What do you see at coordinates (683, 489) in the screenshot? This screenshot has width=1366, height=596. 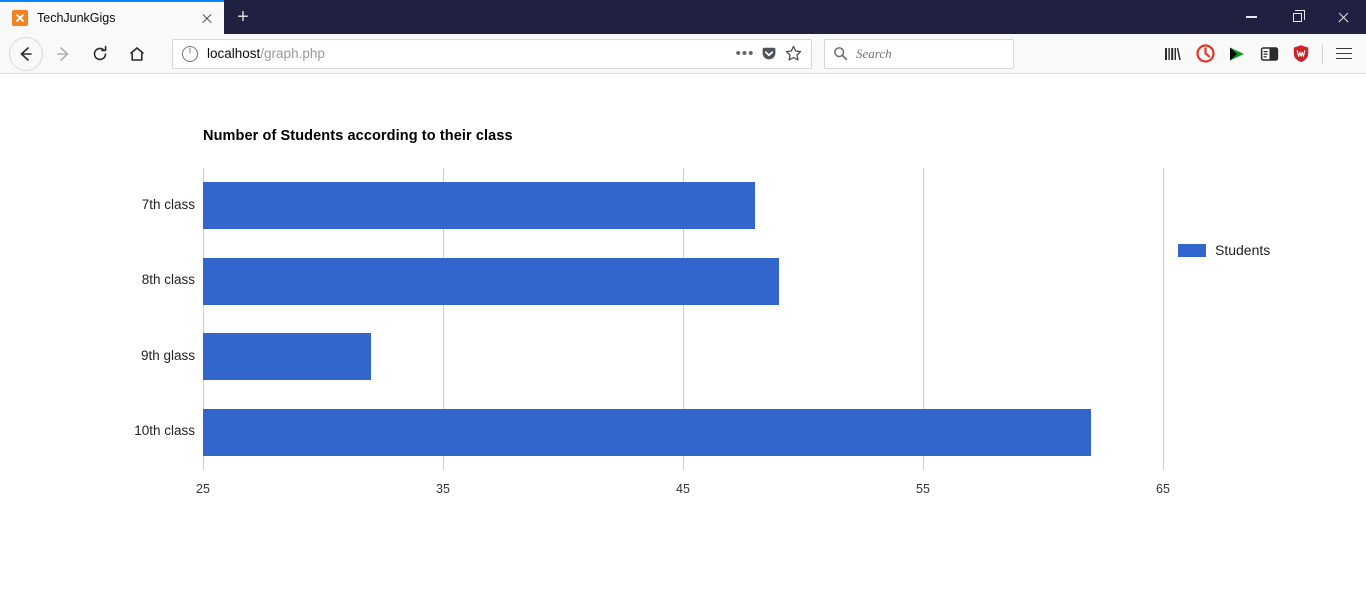 I see `x-axis-tick-label: 45` at bounding box center [683, 489].